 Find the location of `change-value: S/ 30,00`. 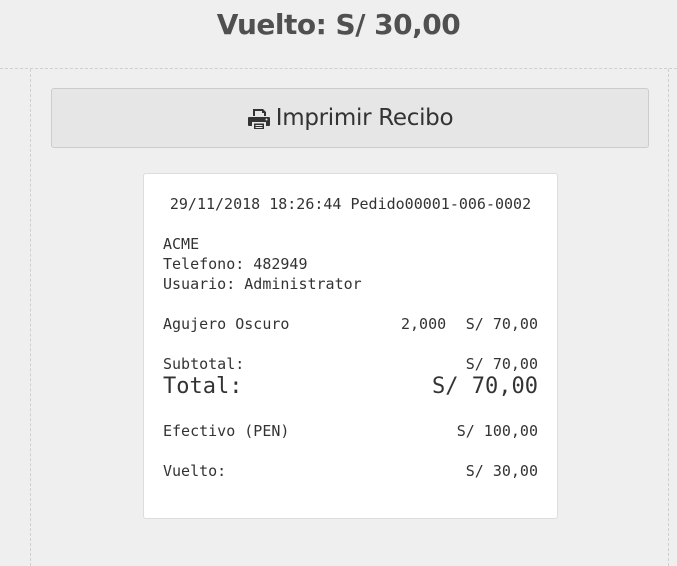

change-value: S/ 30,00 is located at coordinates (501, 471).